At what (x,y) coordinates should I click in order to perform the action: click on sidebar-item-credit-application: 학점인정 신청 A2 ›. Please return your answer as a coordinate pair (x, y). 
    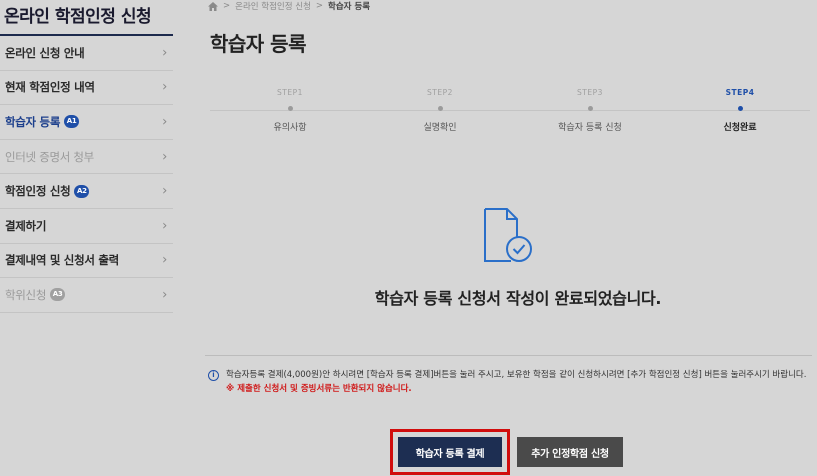
    Looking at the image, I should click on (86, 191).